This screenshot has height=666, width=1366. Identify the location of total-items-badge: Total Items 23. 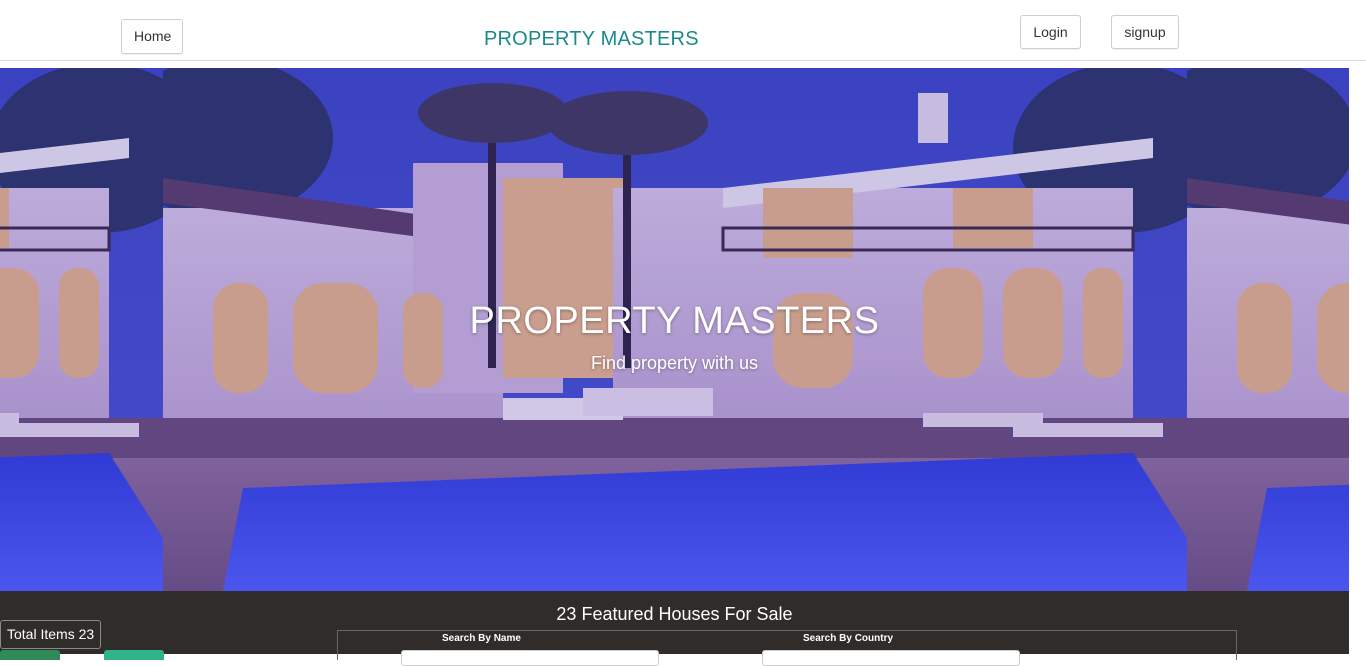
(51, 634).